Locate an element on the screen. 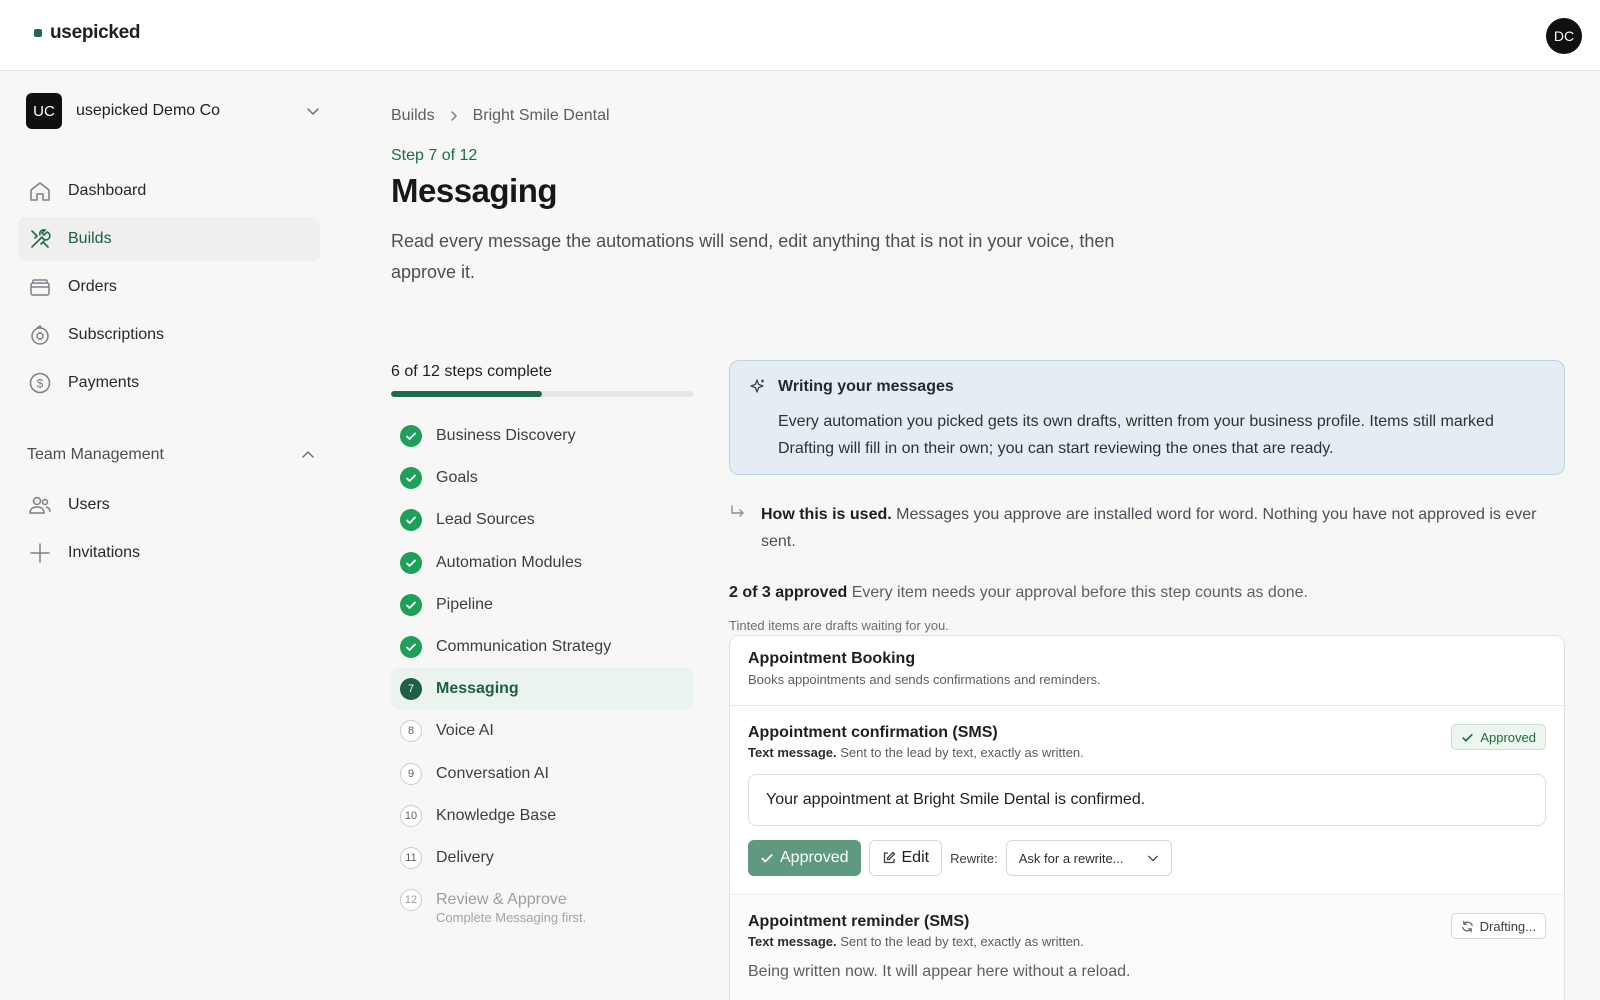  step-label: Pipeline is located at coordinates (464, 604).